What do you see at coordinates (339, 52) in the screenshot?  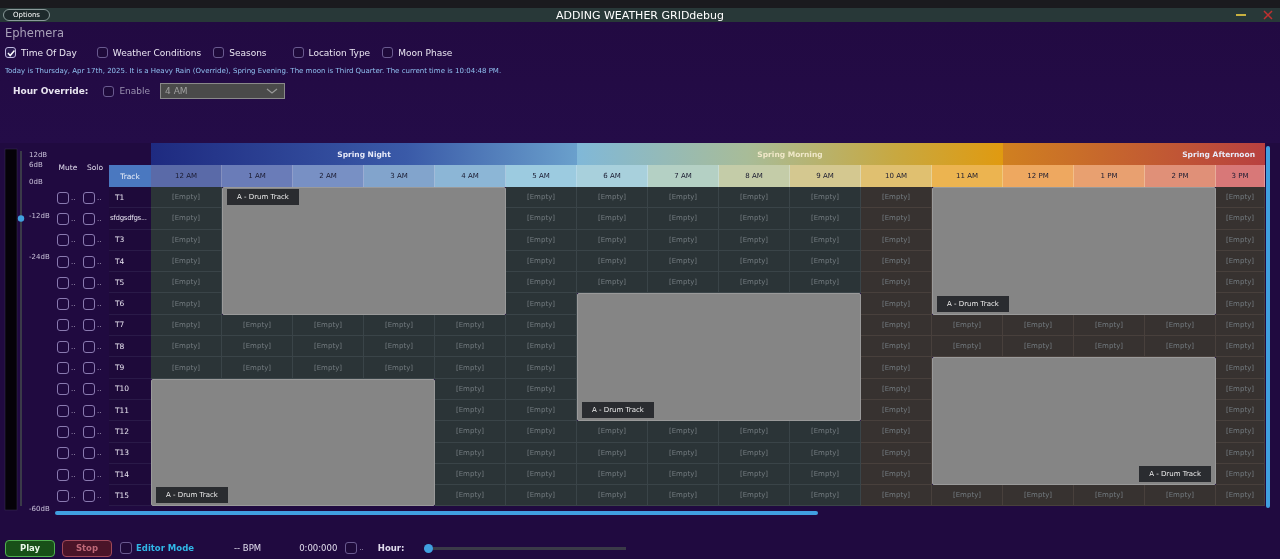 I see `checkbox-label: Location Type` at bounding box center [339, 52].